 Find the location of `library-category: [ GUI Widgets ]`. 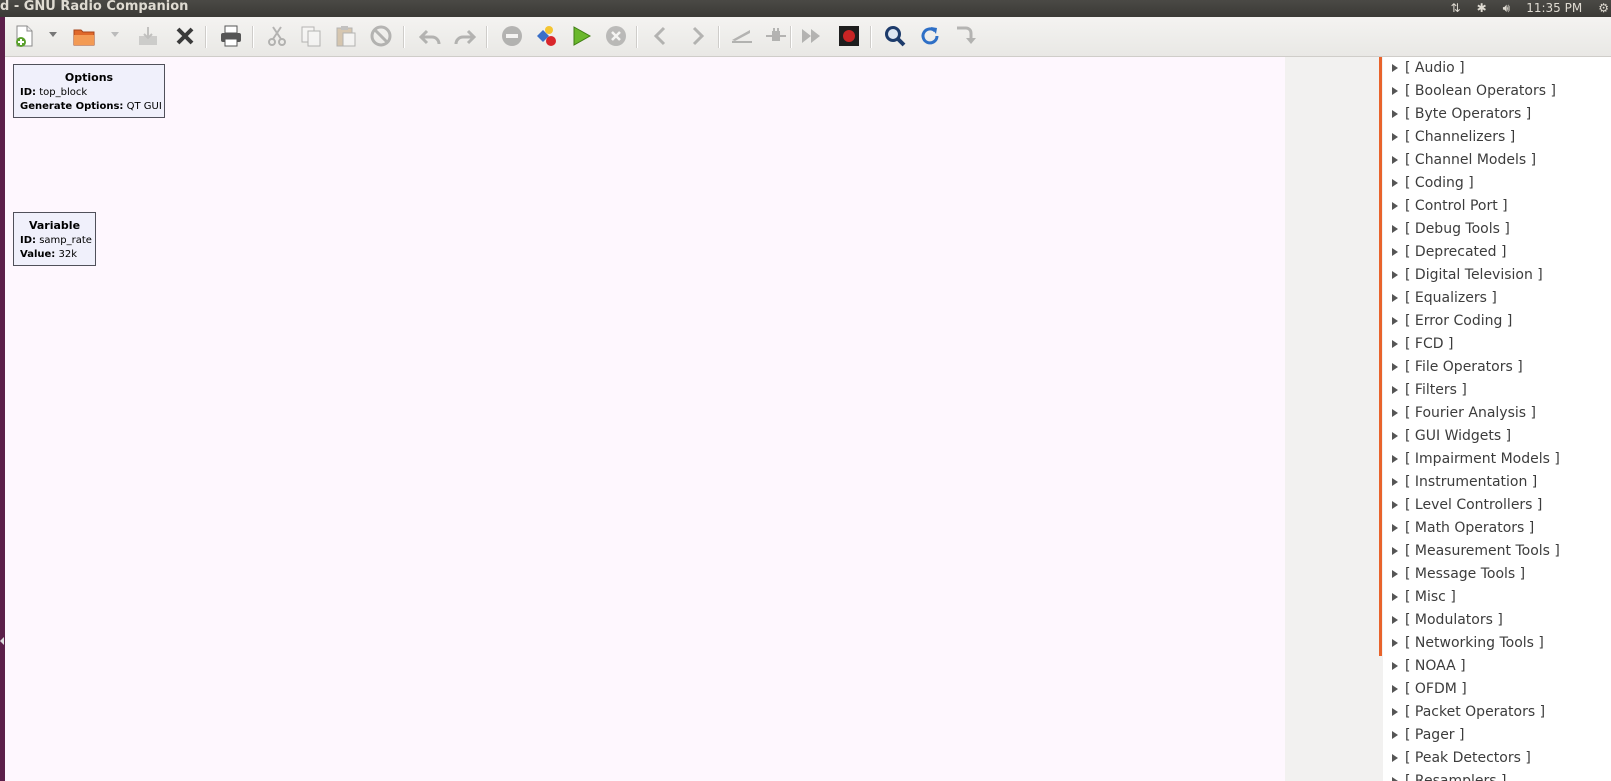

library-category: [ GUI Widgets ] is located at coordinates (1497, 436).